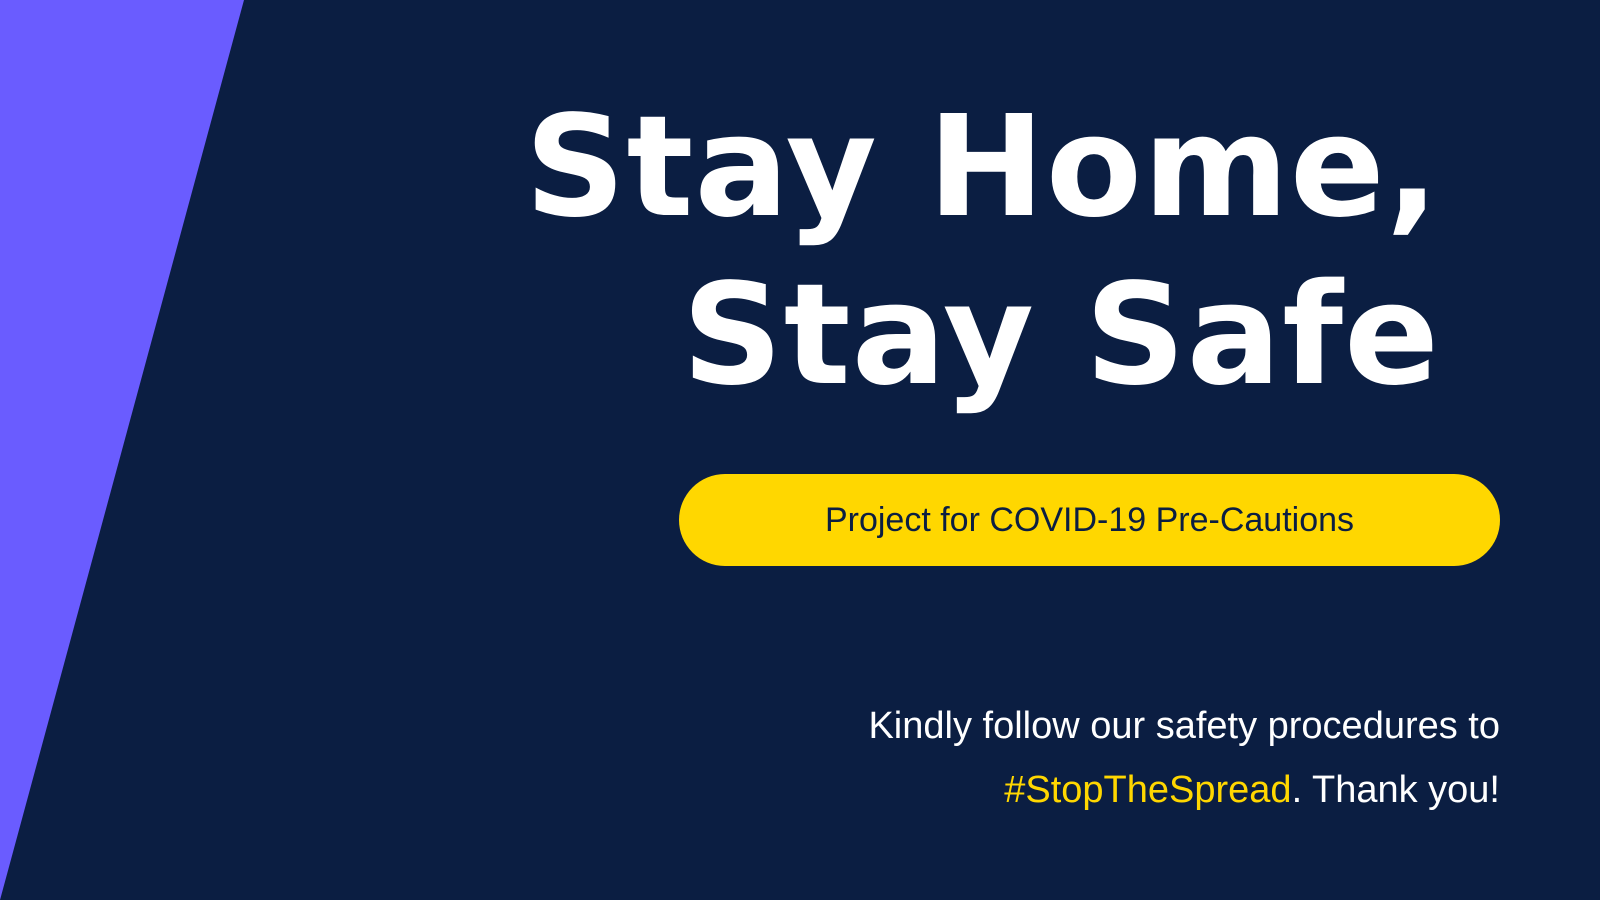 Image resolution: width=1600 pixels, height=900 pixels. I want to click on project-pill: Project for COVID-19 Pre-Cautions, so click(1089, 520).